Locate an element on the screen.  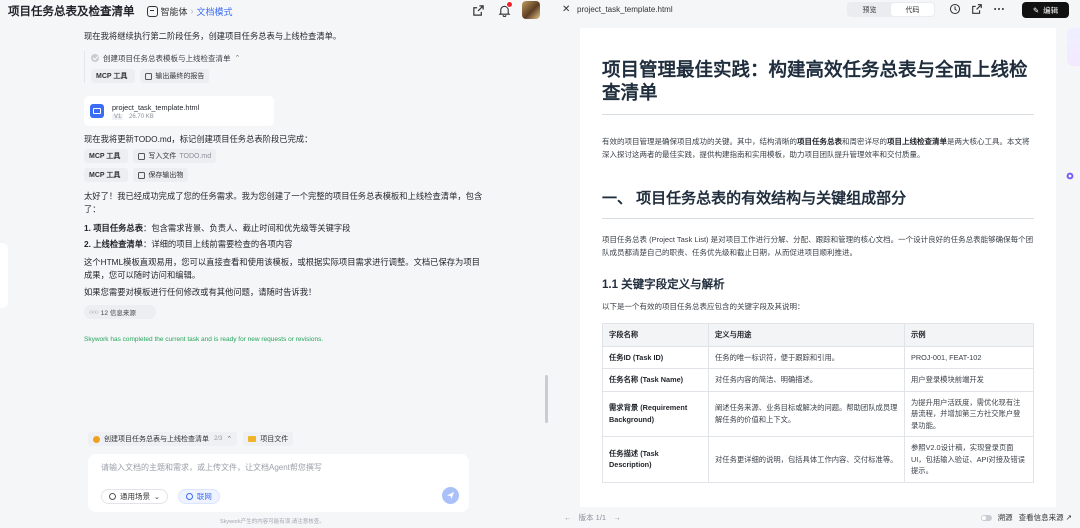
table-cell: 用户登录模块前端开发 is located at coordinates (969, 380).